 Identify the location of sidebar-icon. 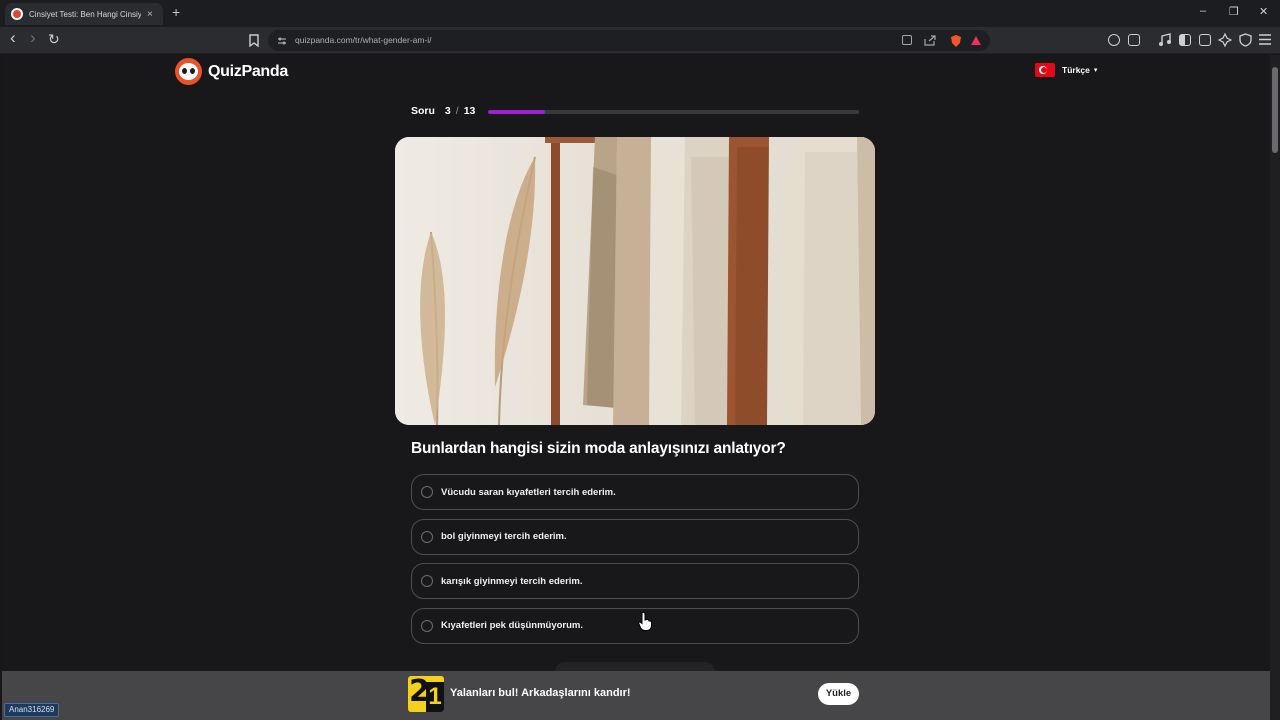
(1185, 40).